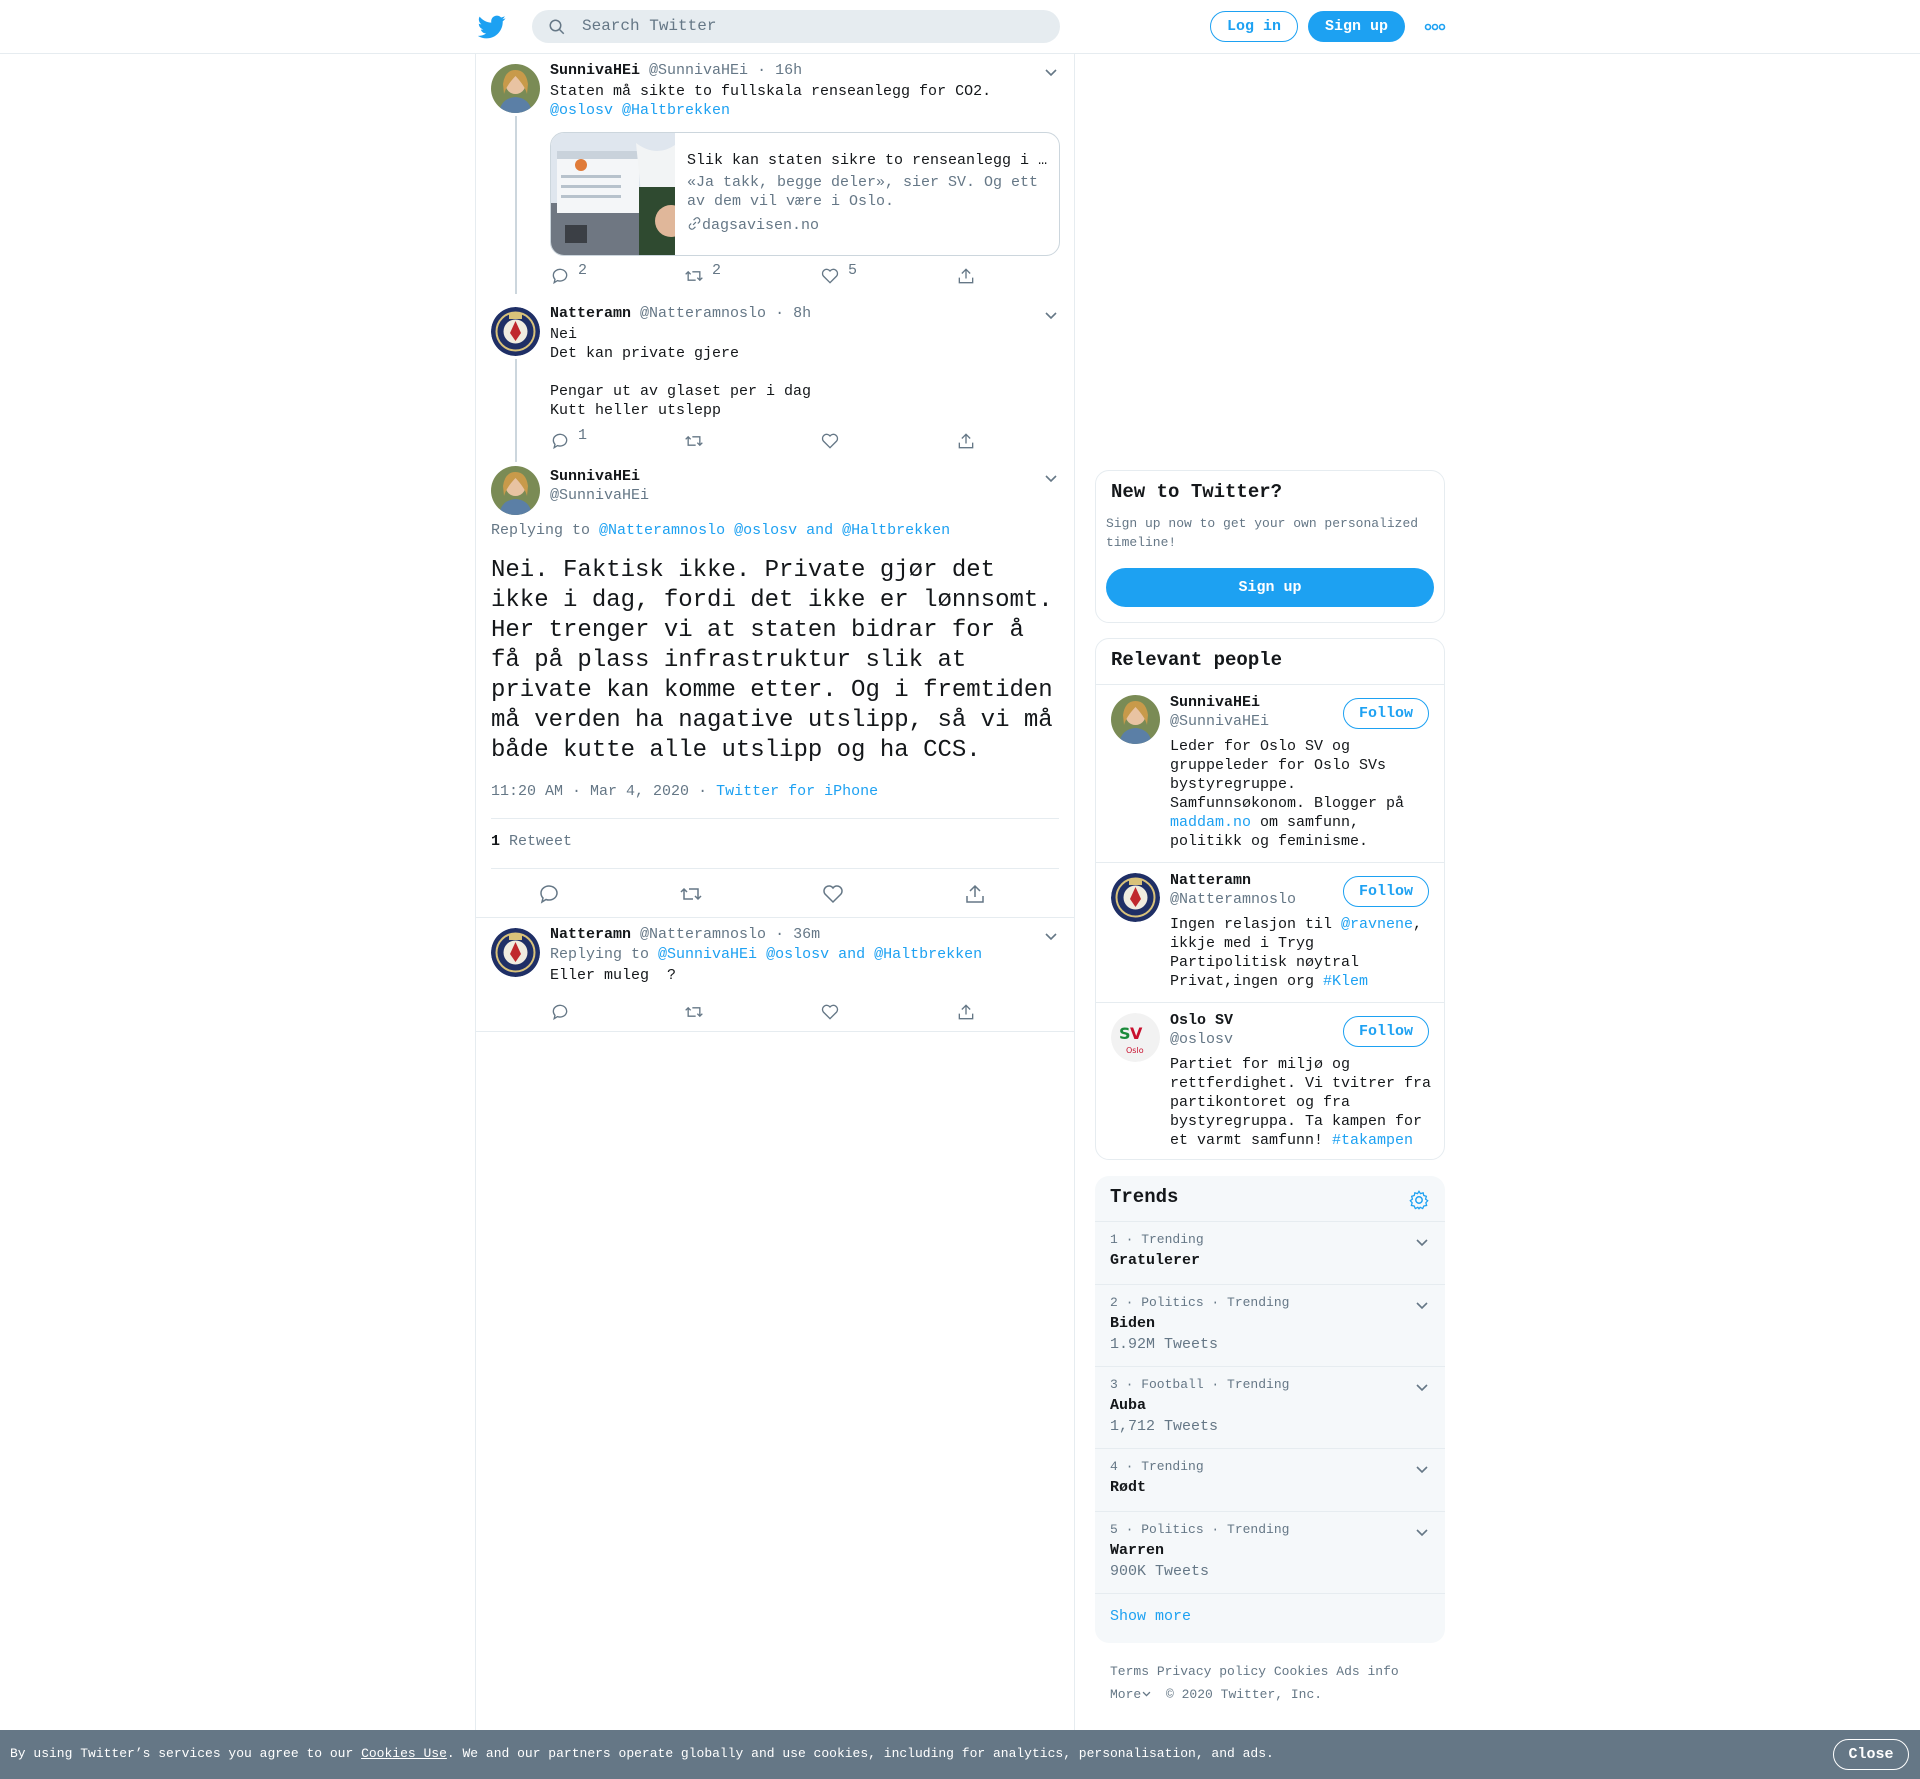 This screenshot has height=1779, width=1920. I want to click on person-name: Natteramn, so click(1210, 880).